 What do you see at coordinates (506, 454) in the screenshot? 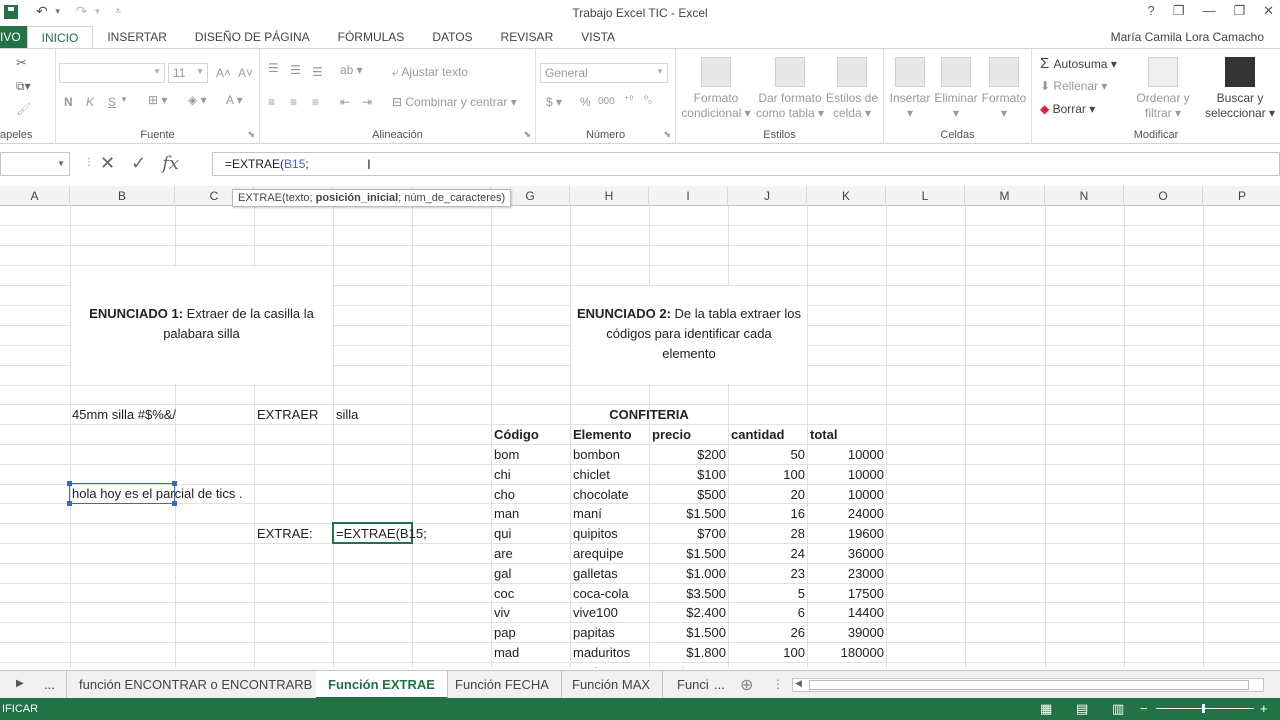
I see `table-cell-codigo: bom` at bounding box center [506, 454].